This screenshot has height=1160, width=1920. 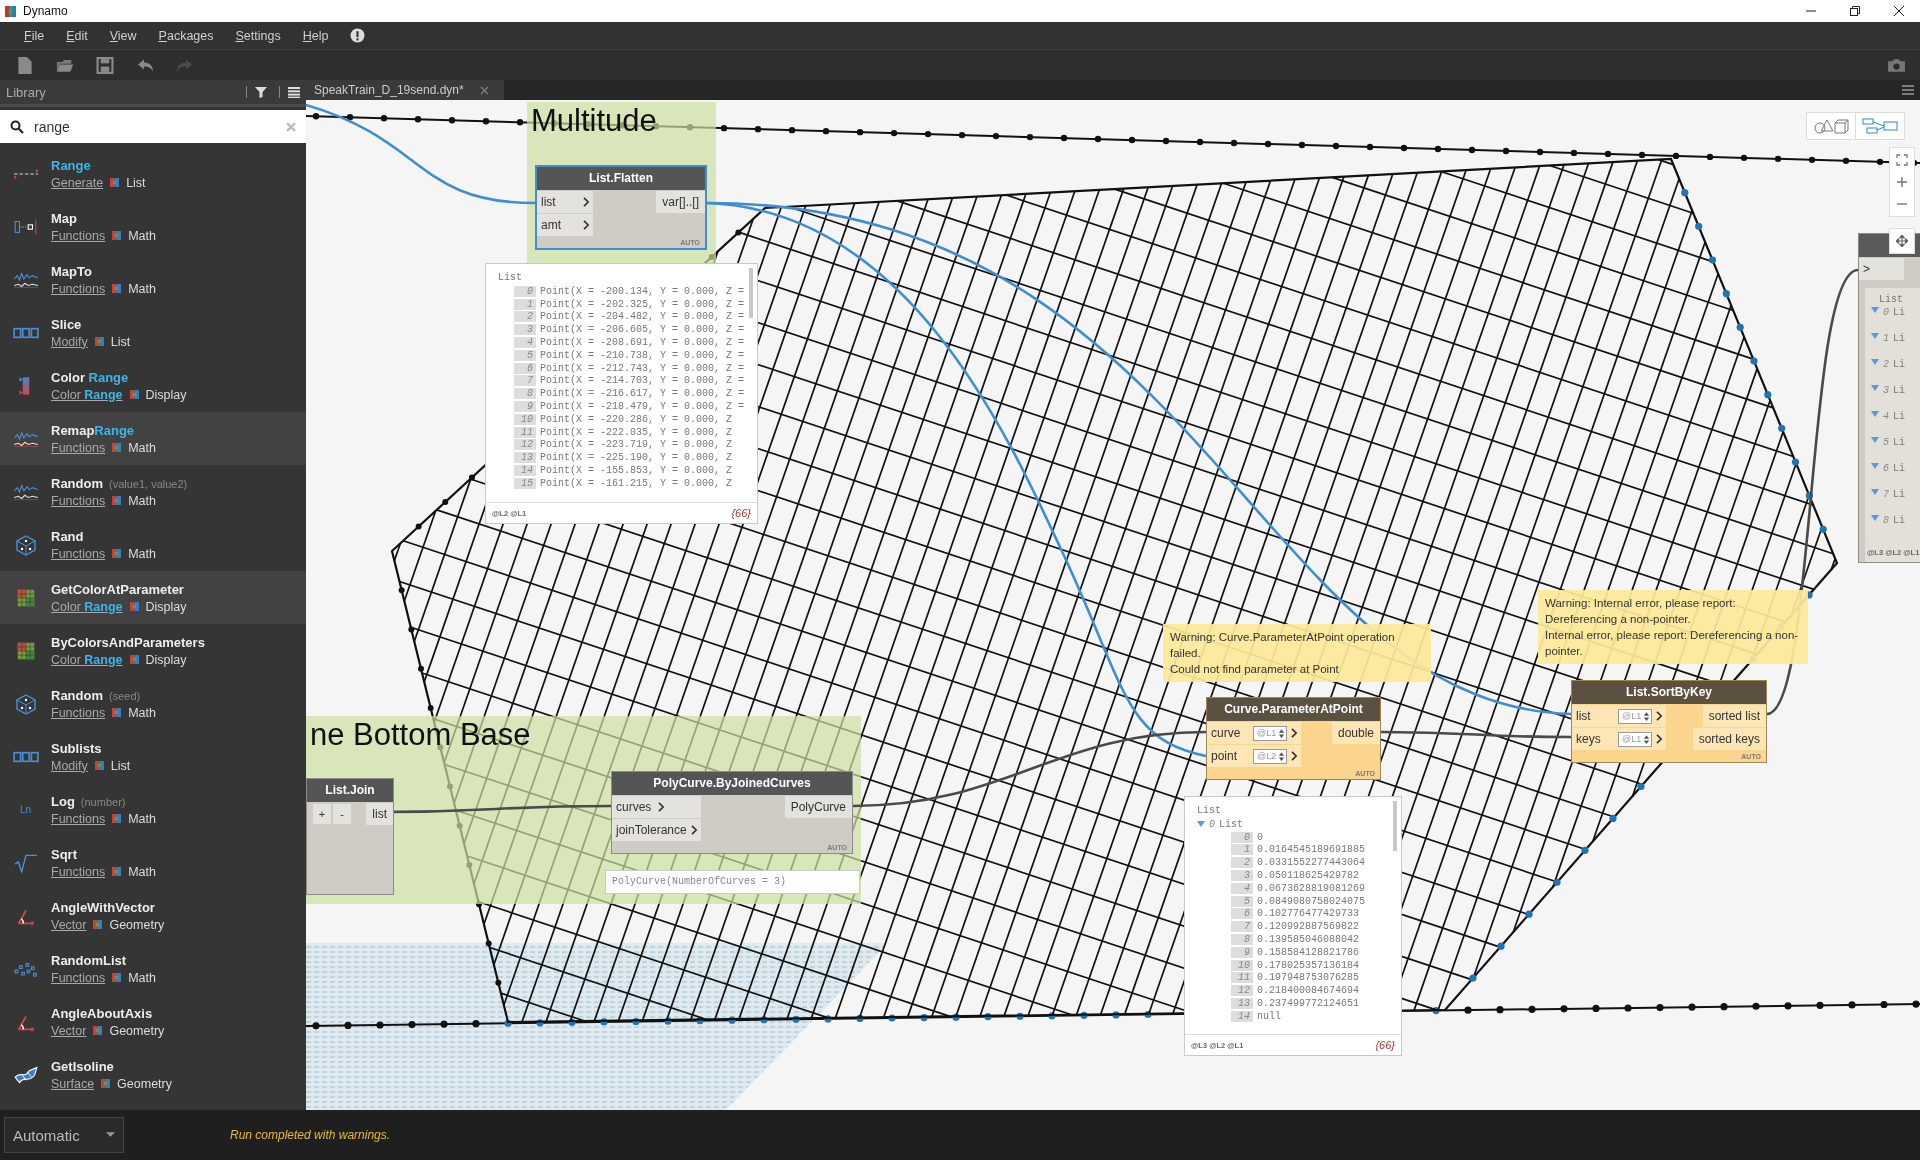 I want to click on library-item: Ln Log (number) Functions Math, so click(x=153, y=809).